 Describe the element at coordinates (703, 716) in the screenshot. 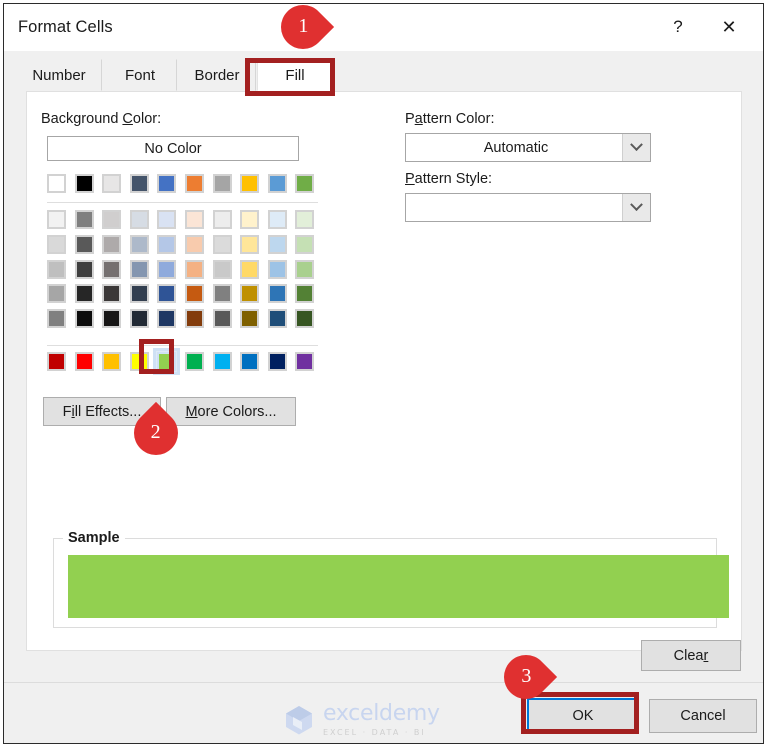

I see `cancel-button: Cancel` at that location.